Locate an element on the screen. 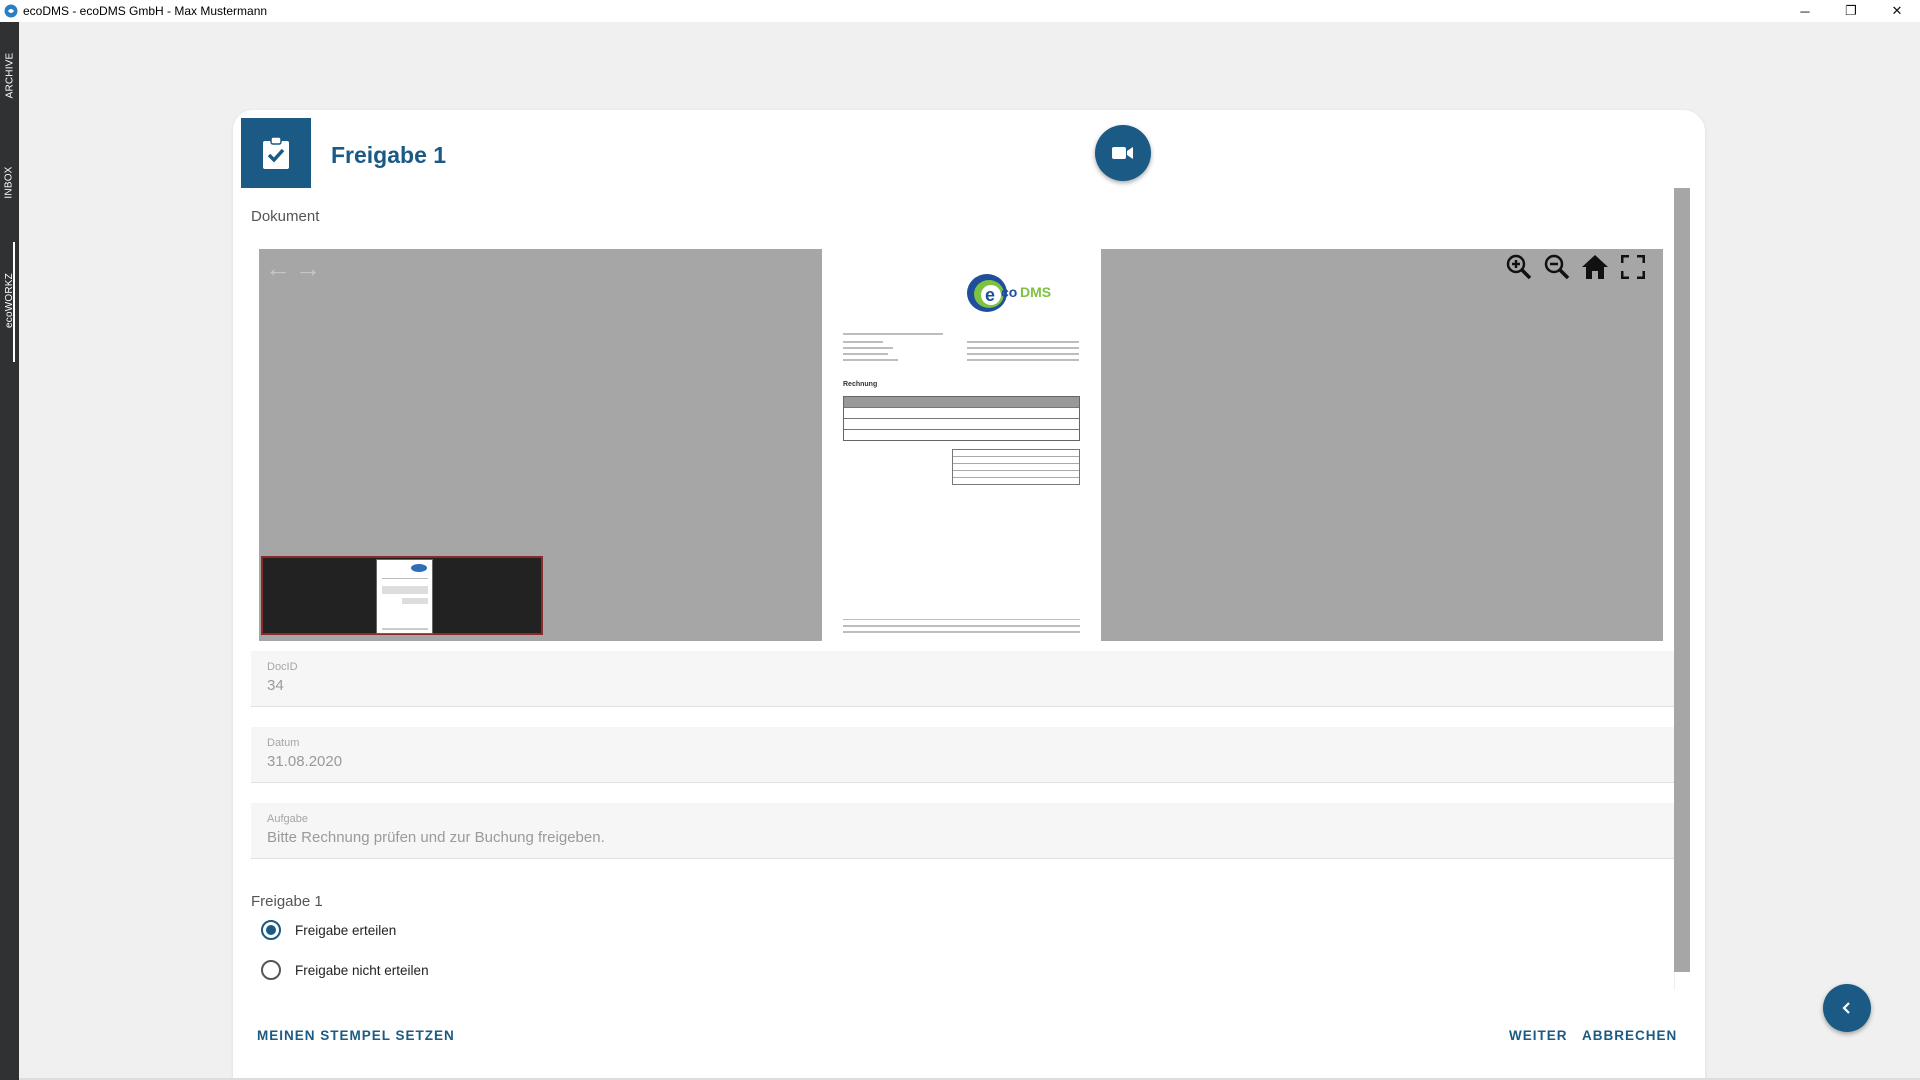 This screenshot has width=1920, height=1080. minimize-button: ─ is located at coordinates (1805, 11).